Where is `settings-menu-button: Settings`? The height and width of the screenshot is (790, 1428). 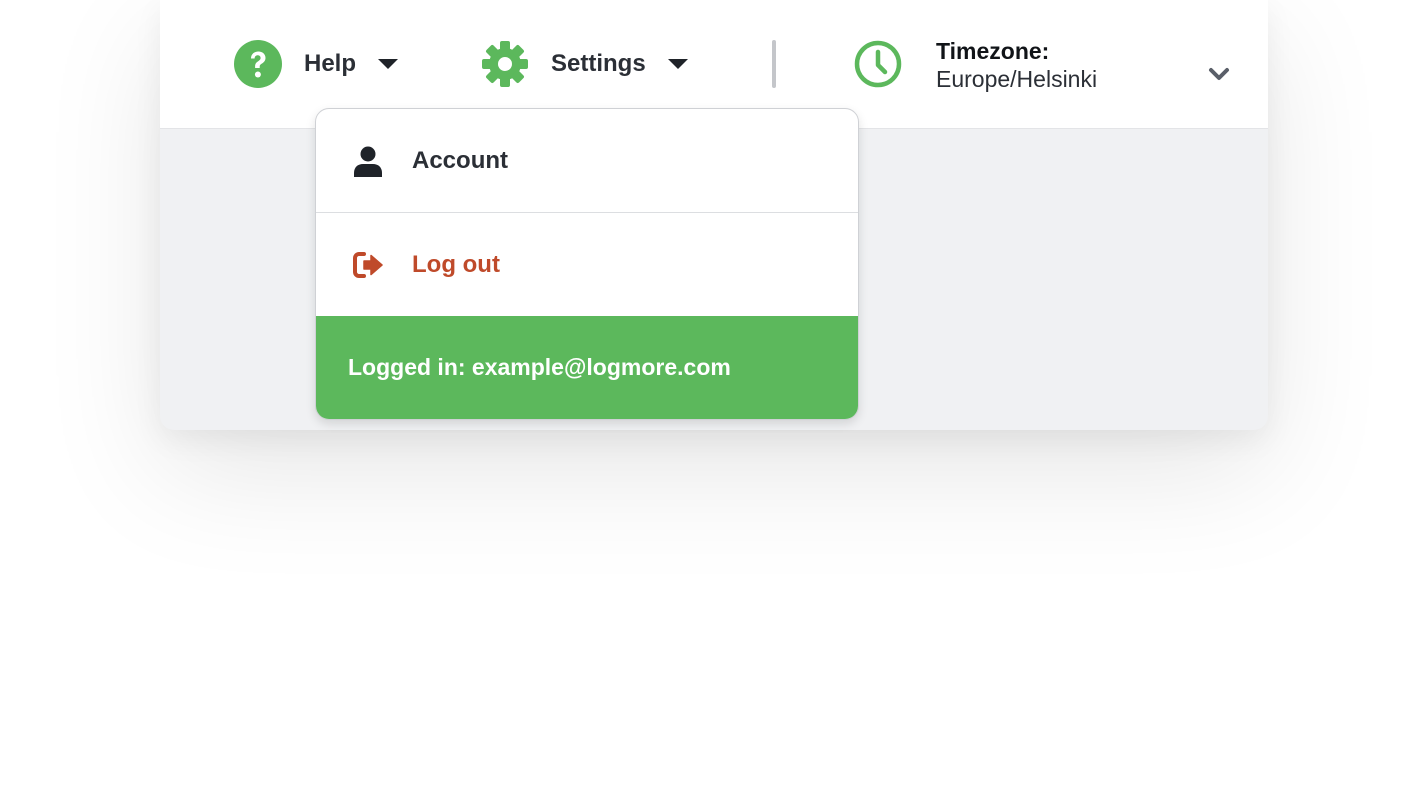 settings-menu-button: Settings is located at coordinates (584, 64).